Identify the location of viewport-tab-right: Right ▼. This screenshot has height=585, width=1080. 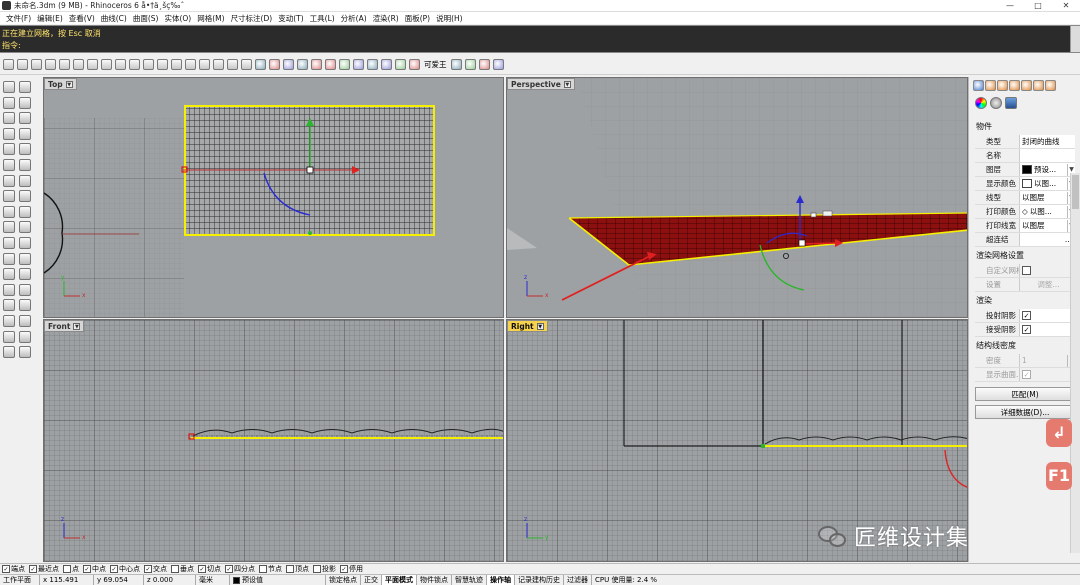
(527, 326).